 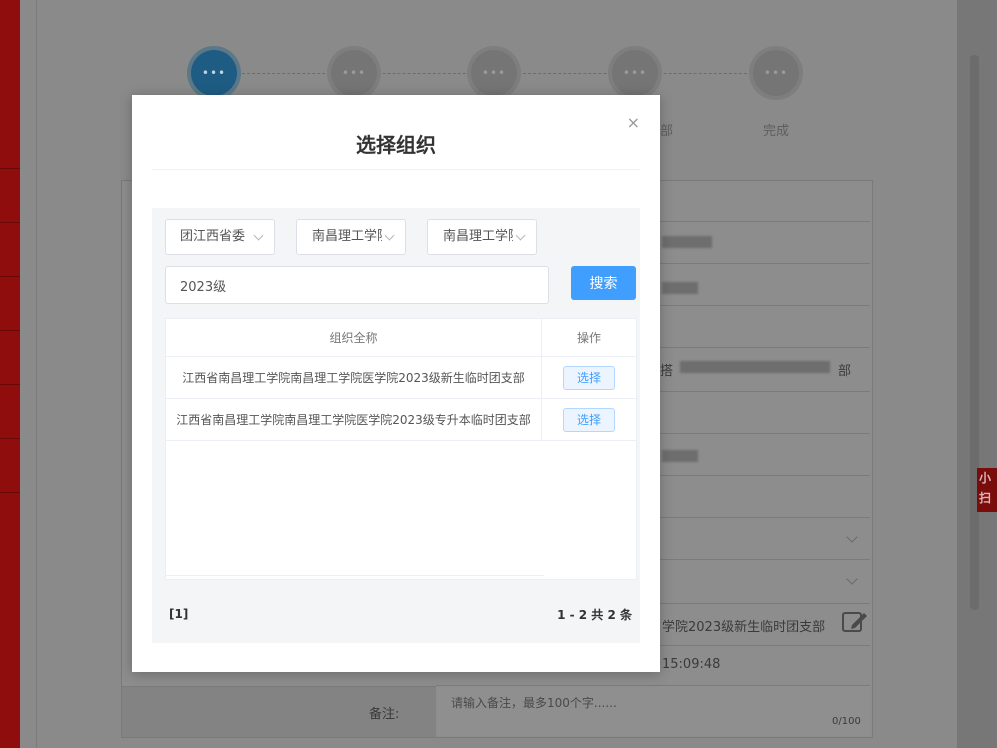 I want to click on pagination-summary: 1 - 2 共 2 条, so click(x=594, y=615).